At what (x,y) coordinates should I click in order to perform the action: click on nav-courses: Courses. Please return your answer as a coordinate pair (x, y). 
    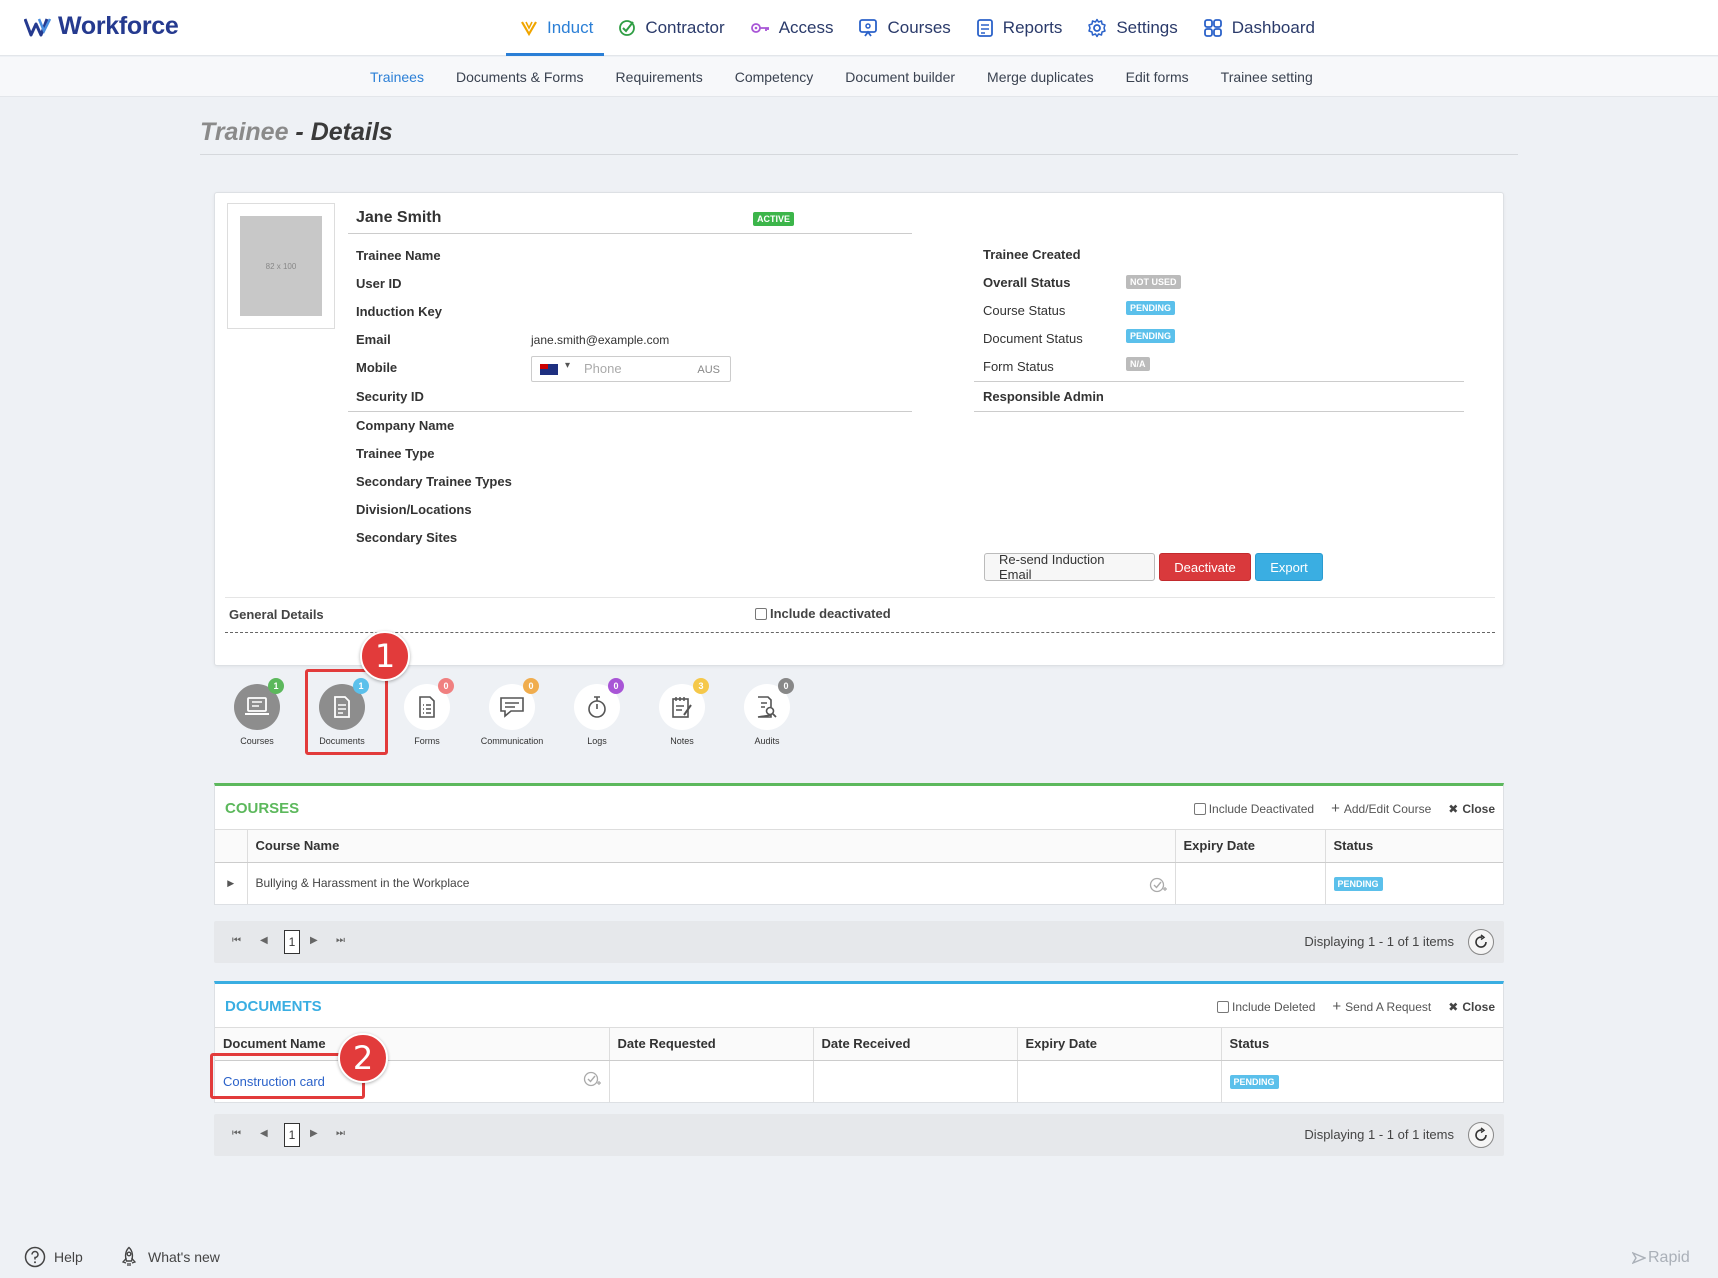
    Looking at the image, I should click on (902, 28).